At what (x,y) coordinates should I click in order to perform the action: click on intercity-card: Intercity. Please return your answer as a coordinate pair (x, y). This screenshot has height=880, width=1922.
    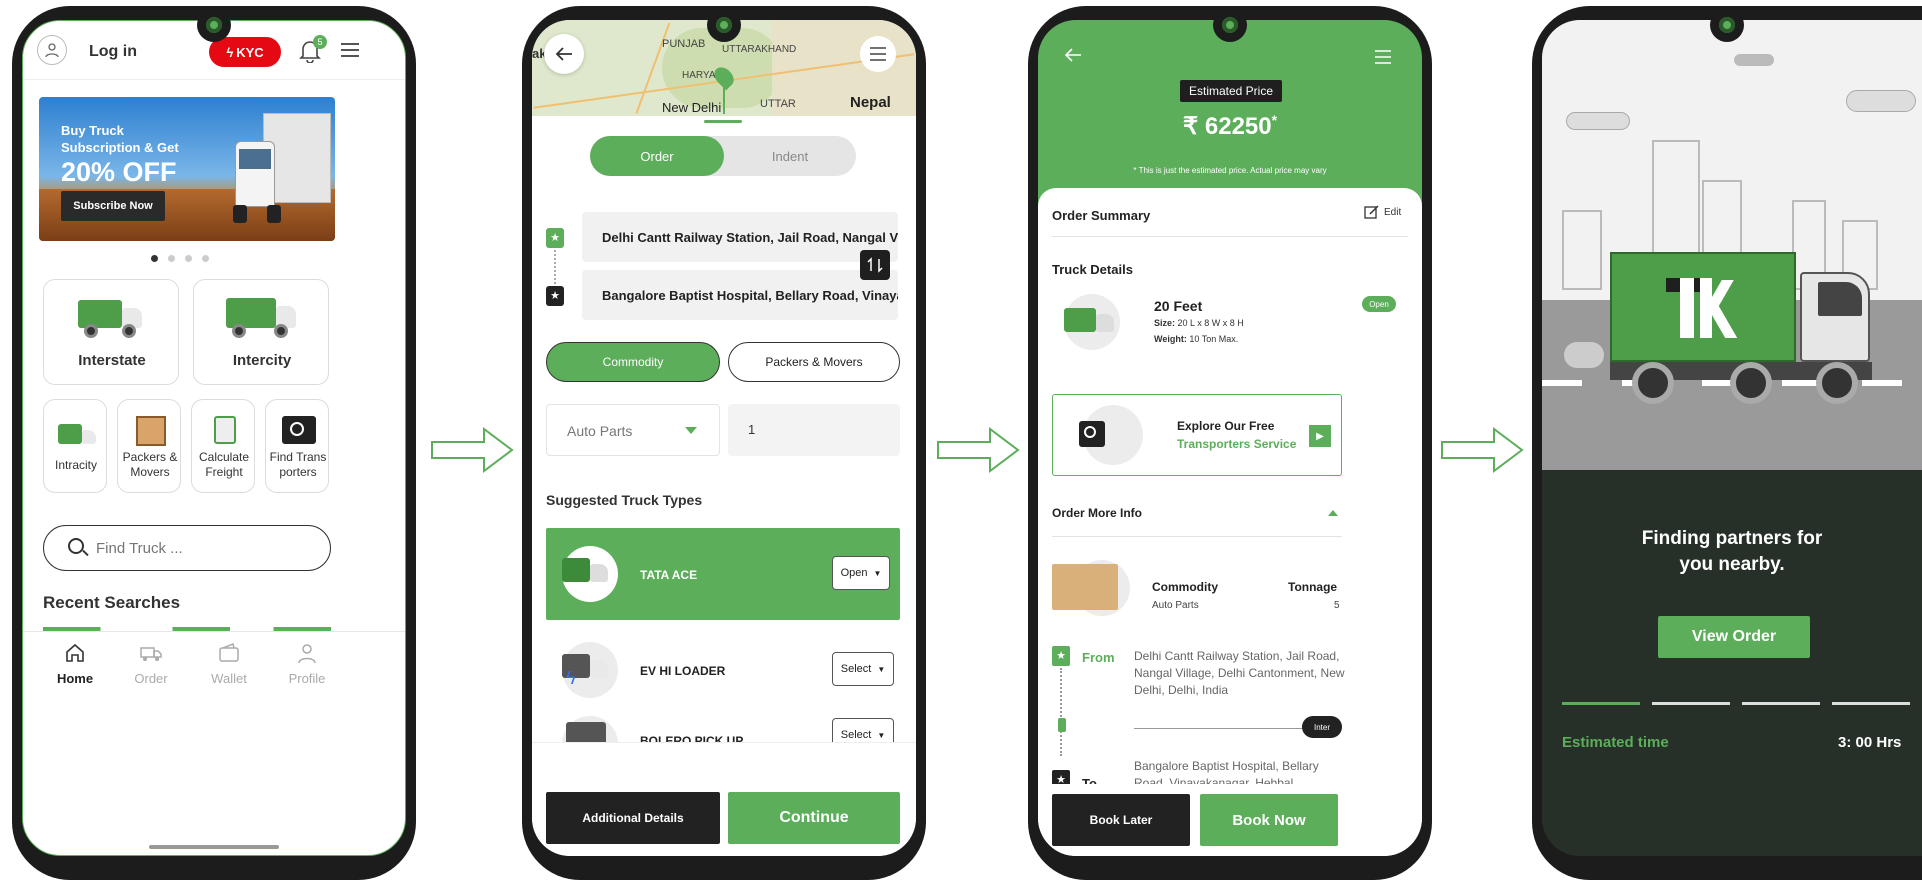
    Looking at the image, I should click on (261, 332).